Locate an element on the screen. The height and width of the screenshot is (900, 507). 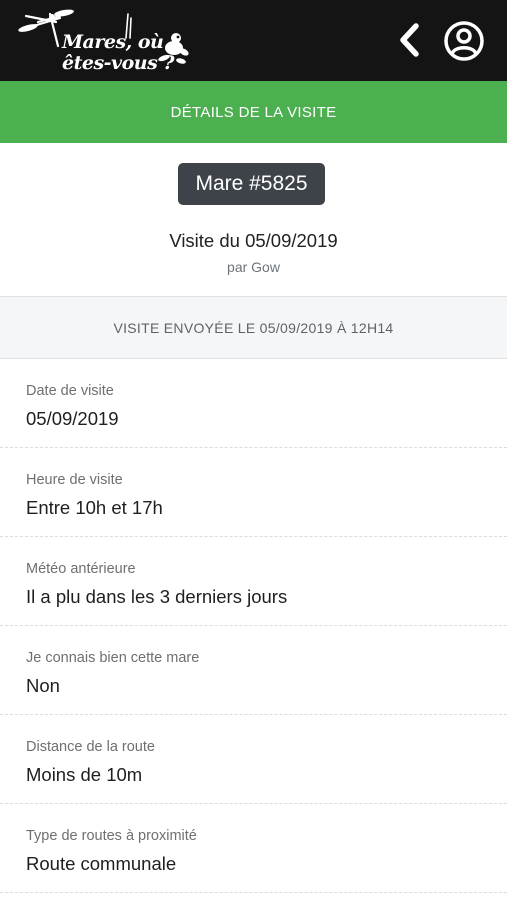
visit-sent-status: VISITE ENVOYÉE LE 05/09/2019 À 12H14 is located at coordinates (253, 327).